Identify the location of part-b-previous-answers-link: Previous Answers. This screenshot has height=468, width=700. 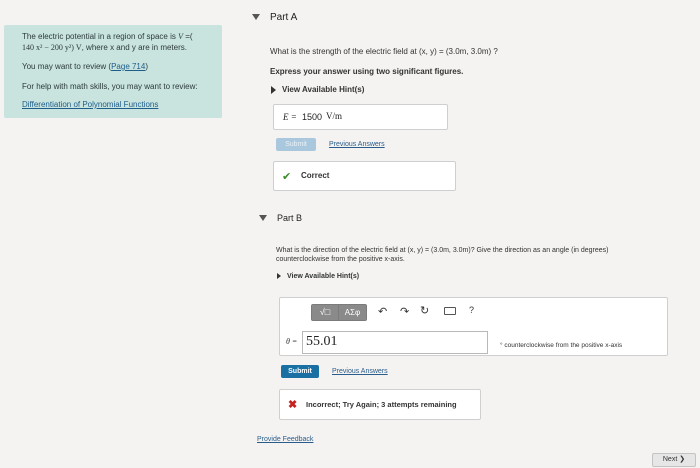
(360, 371).